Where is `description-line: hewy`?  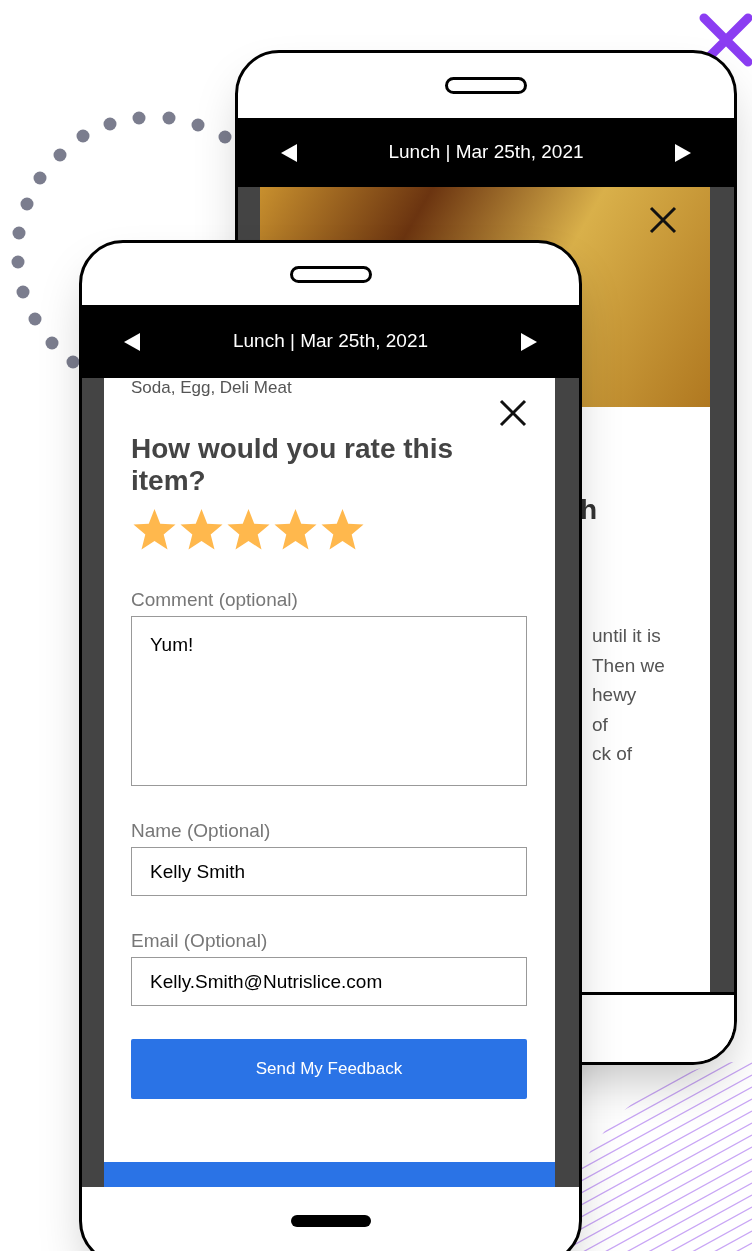 description-line: hewy is located at coordinates (614, 695).